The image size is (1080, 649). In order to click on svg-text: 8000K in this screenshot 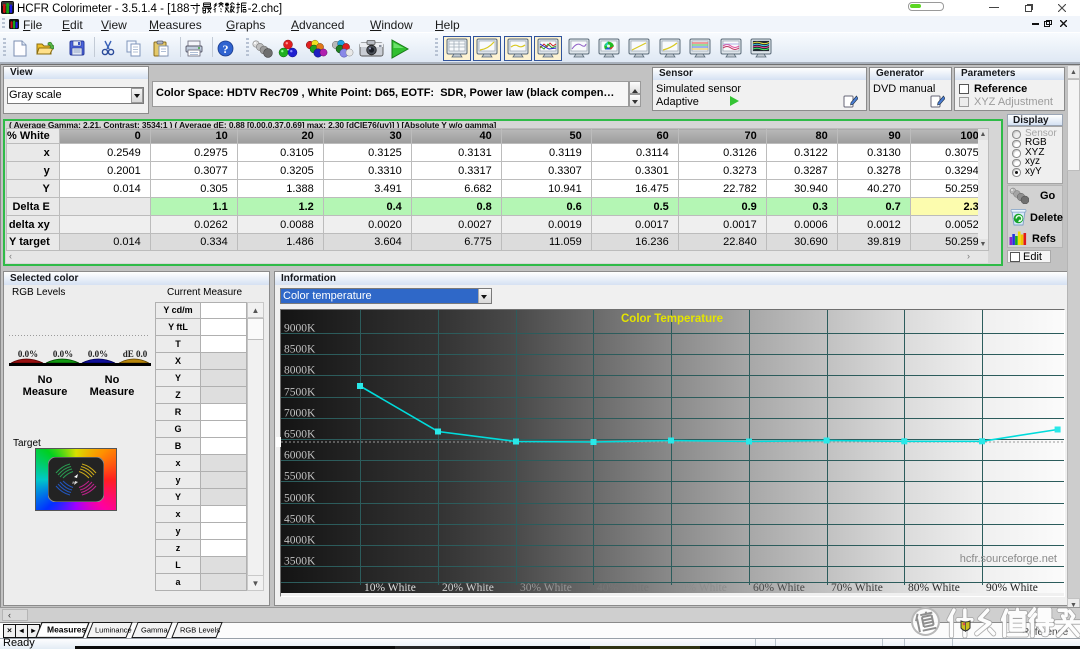, I will do `click(300, 371)`.